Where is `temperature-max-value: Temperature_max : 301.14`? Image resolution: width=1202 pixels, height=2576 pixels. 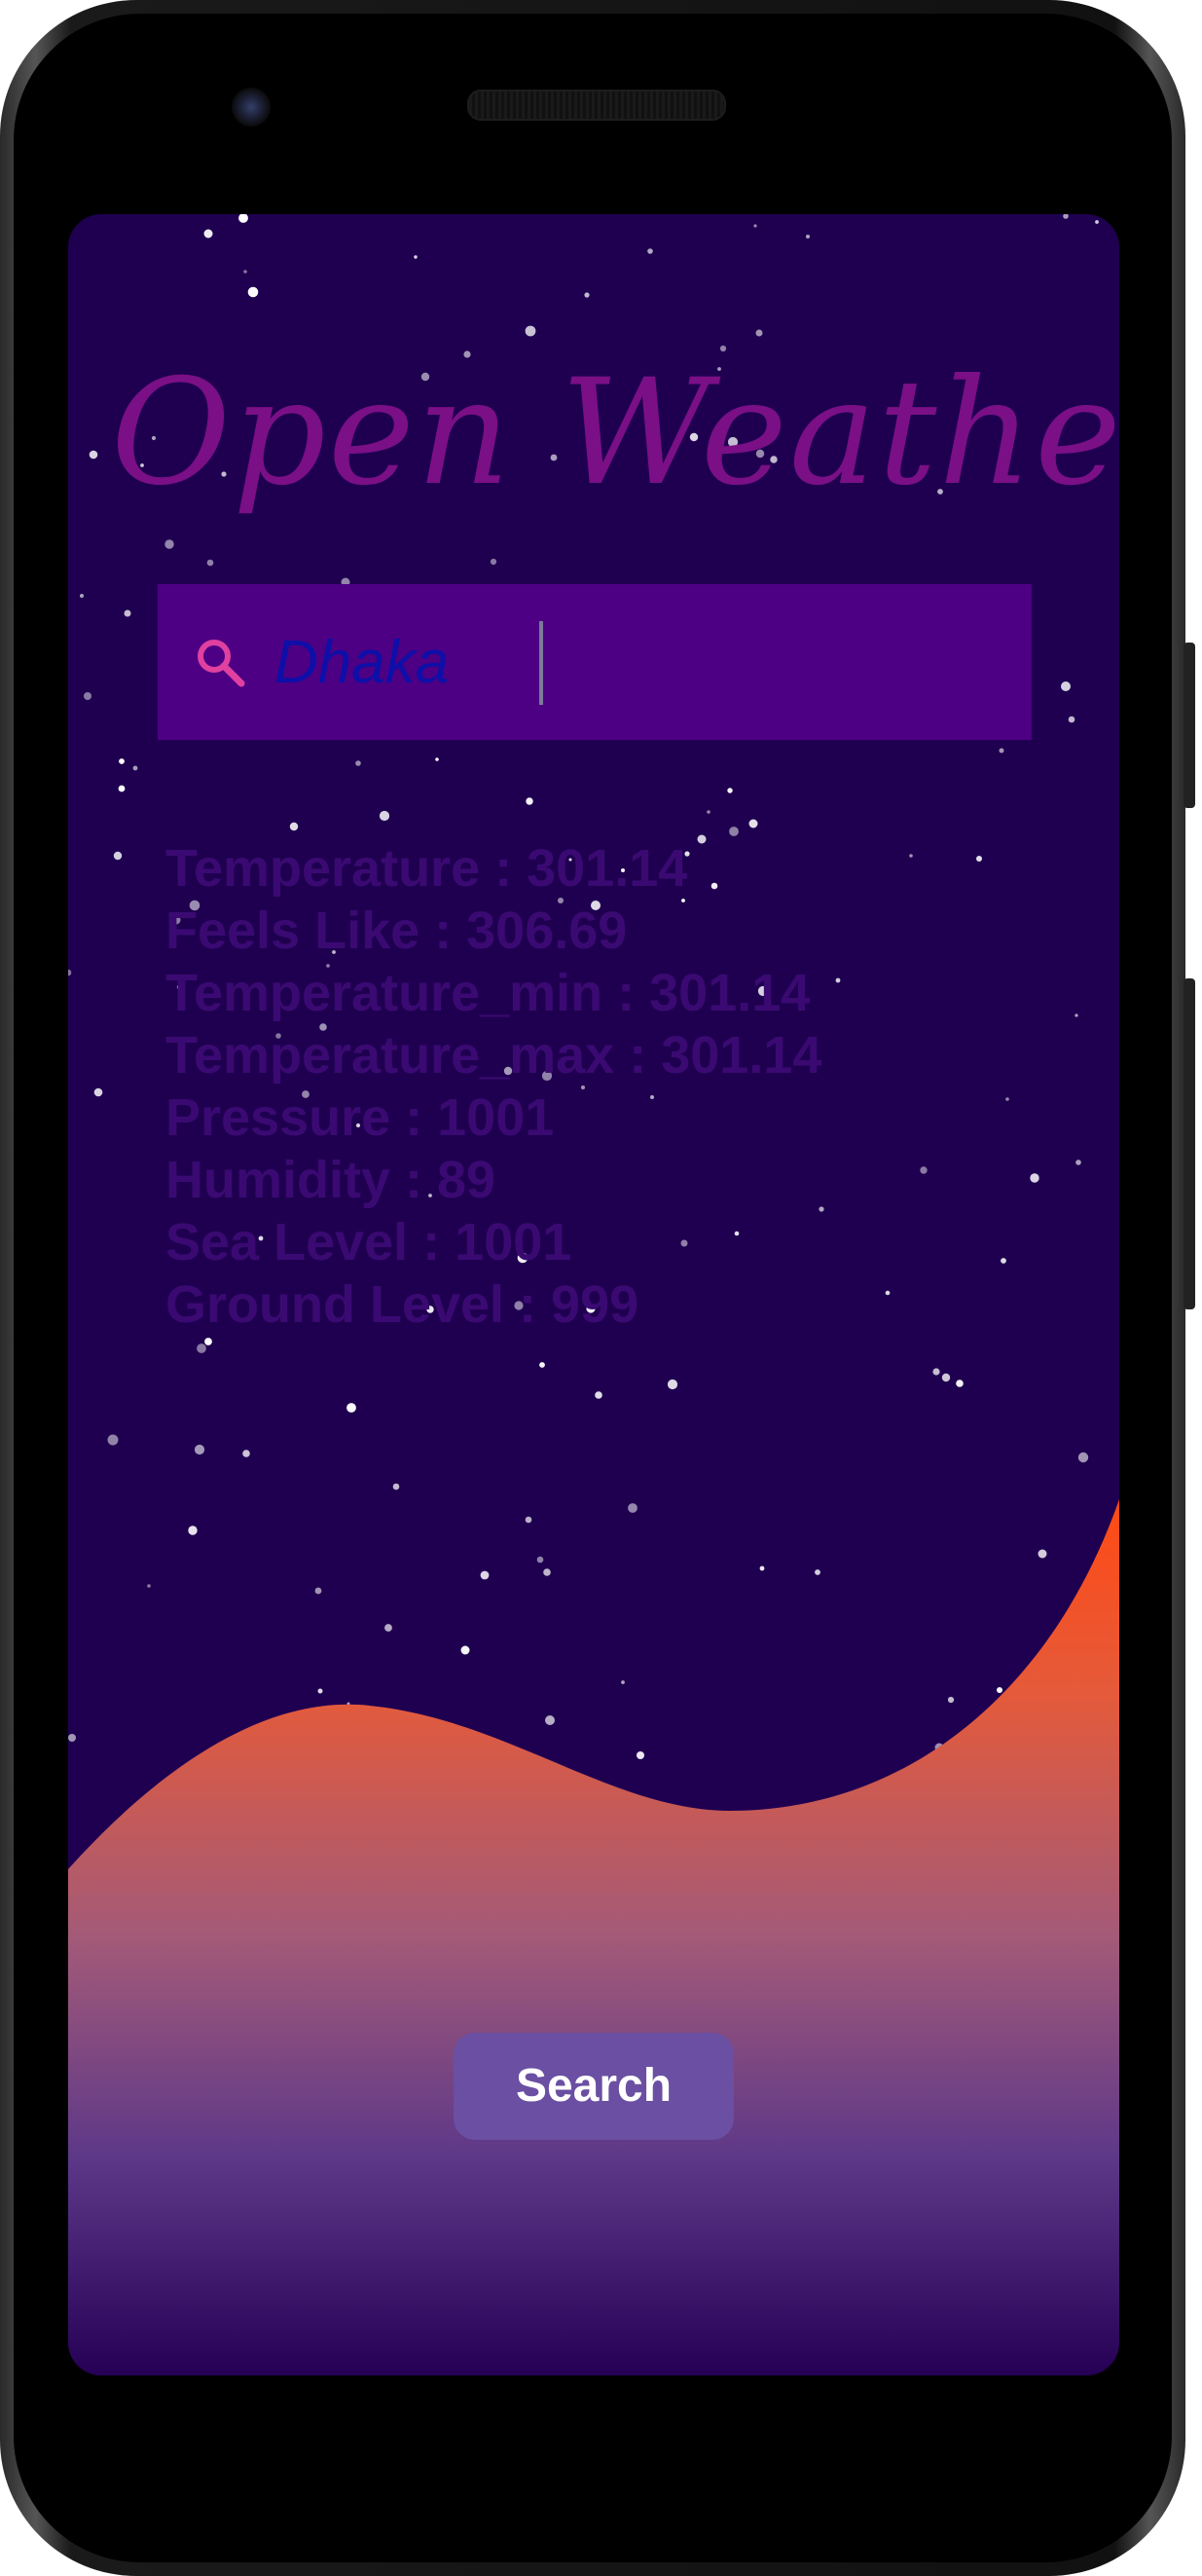 temperature-max-value: Temperature_max : 301.14 is located at coordinates (493, 1055).